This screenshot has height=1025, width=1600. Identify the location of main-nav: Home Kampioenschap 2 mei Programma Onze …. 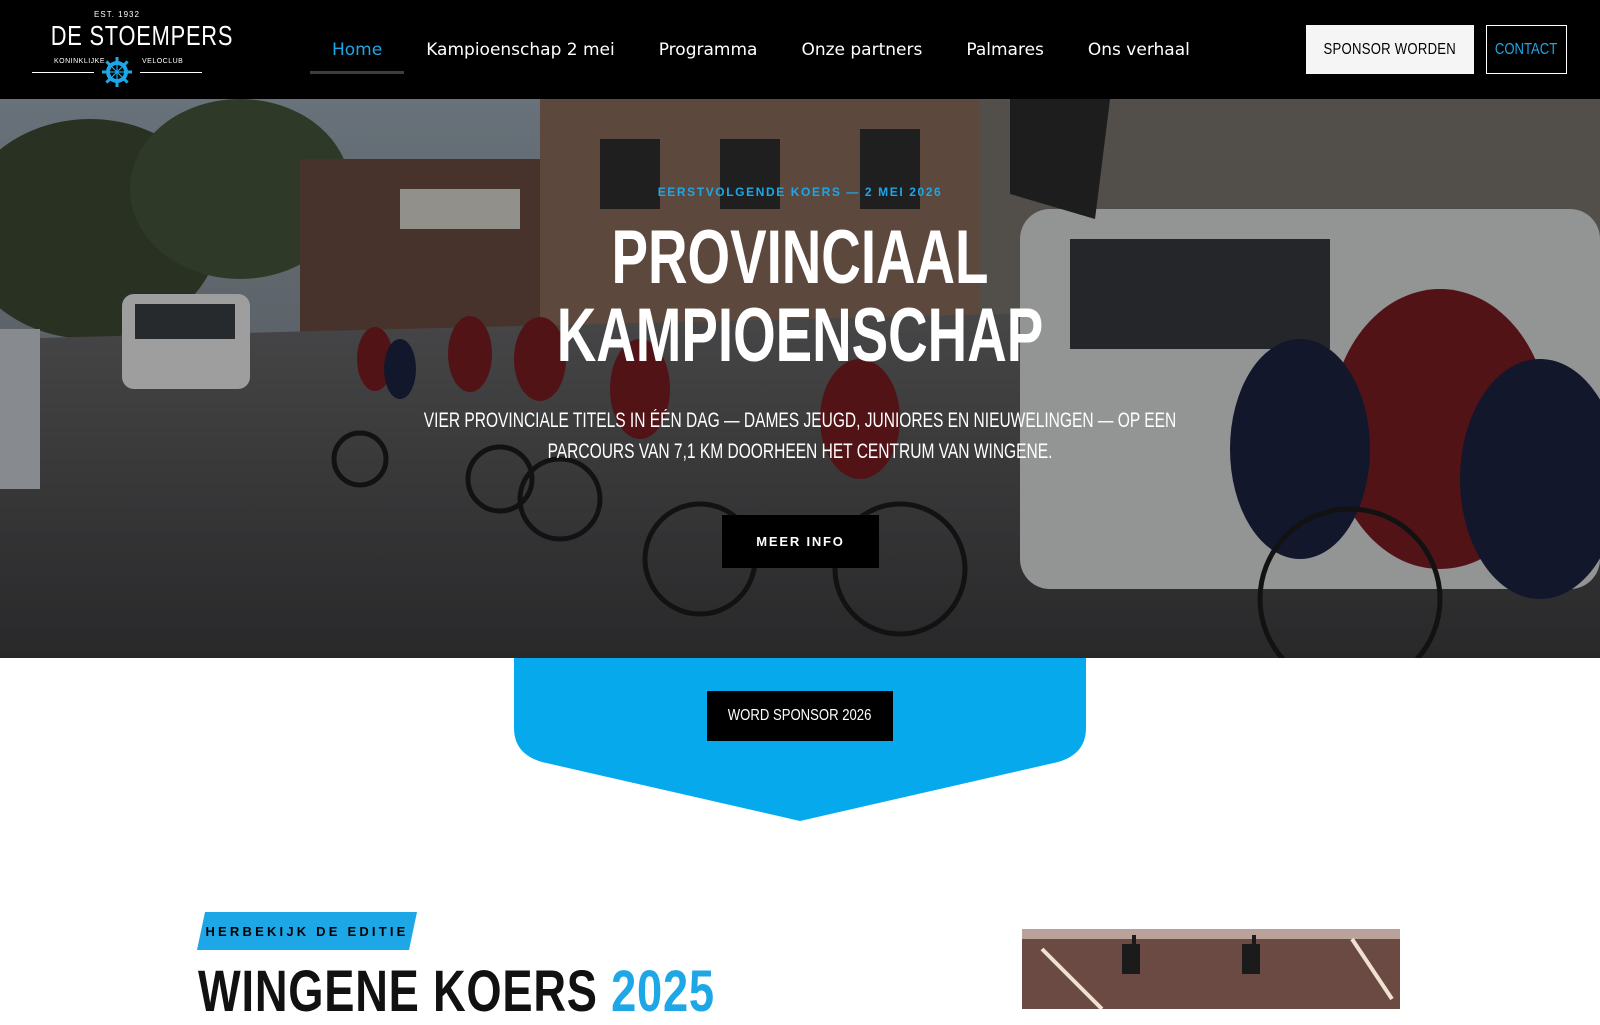
(761, 49).